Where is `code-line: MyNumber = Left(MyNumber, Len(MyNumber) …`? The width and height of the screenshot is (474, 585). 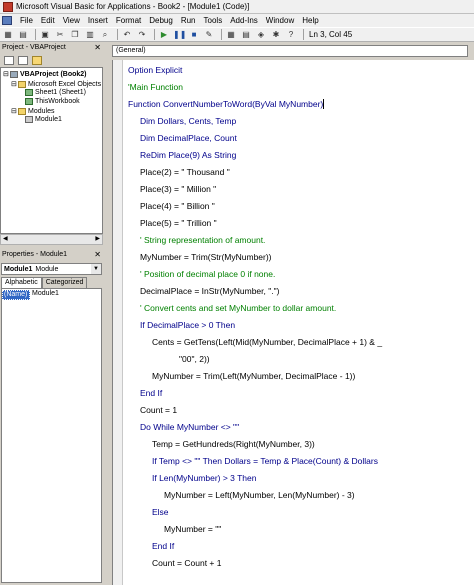 code-line: MyNumber = Left(MyNumber, Len(MyNumber) … is located at coordinates (259, 495).